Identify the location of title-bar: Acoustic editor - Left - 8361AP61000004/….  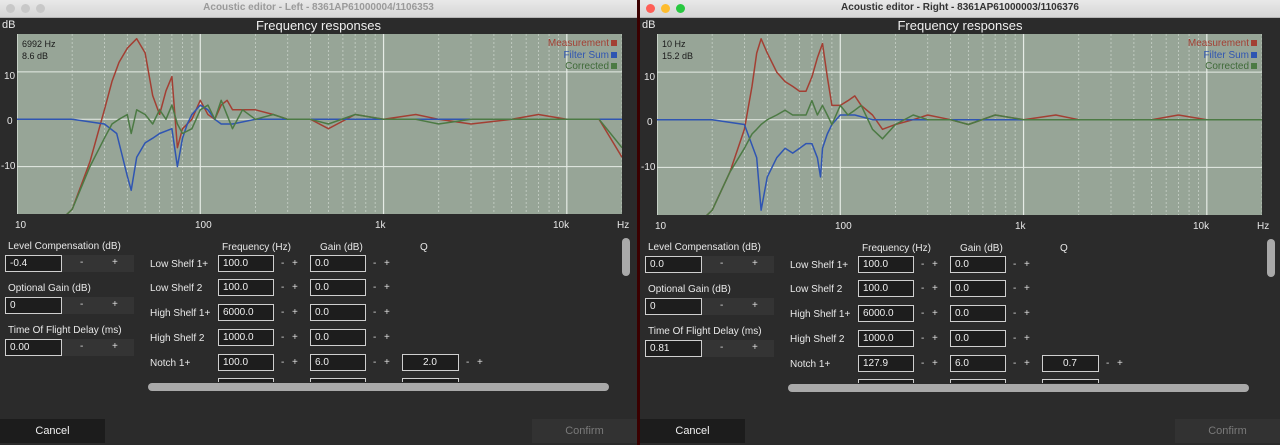
(318, 9).